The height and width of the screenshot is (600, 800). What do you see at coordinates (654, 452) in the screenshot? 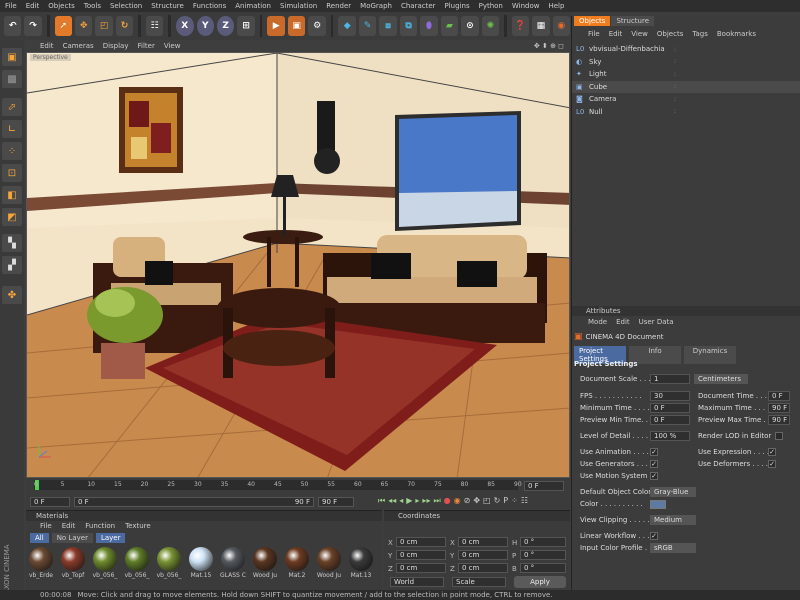
I see `use-animation-checkbox: ✓` at bounding box center [654, 452].